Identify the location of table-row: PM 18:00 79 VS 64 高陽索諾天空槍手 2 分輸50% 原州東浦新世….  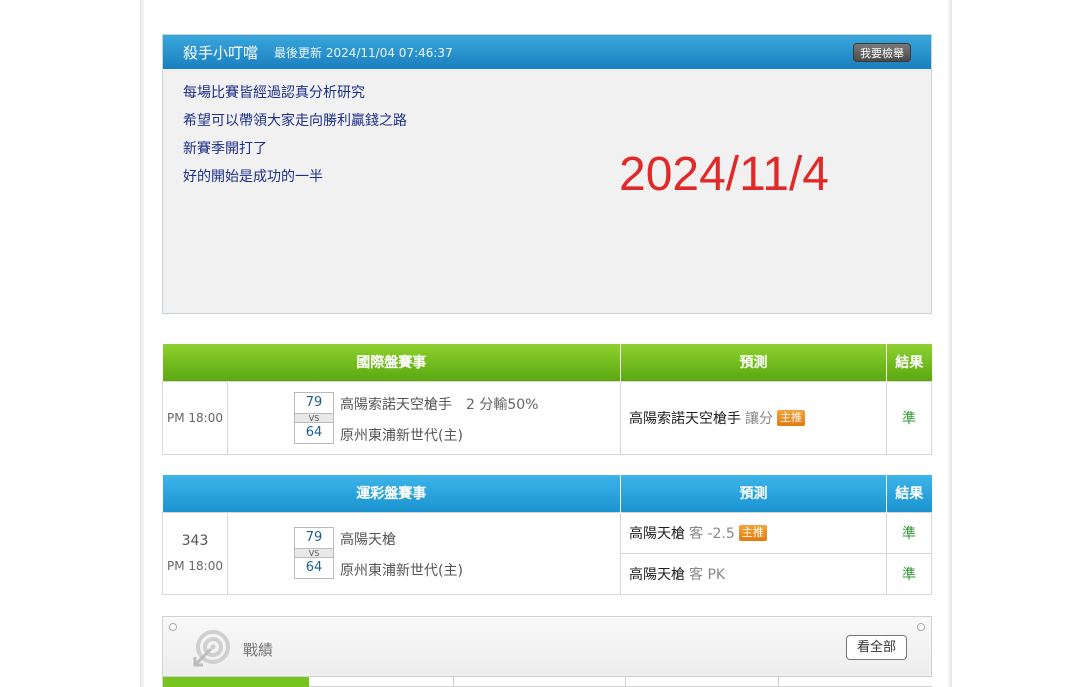
(547, 417).